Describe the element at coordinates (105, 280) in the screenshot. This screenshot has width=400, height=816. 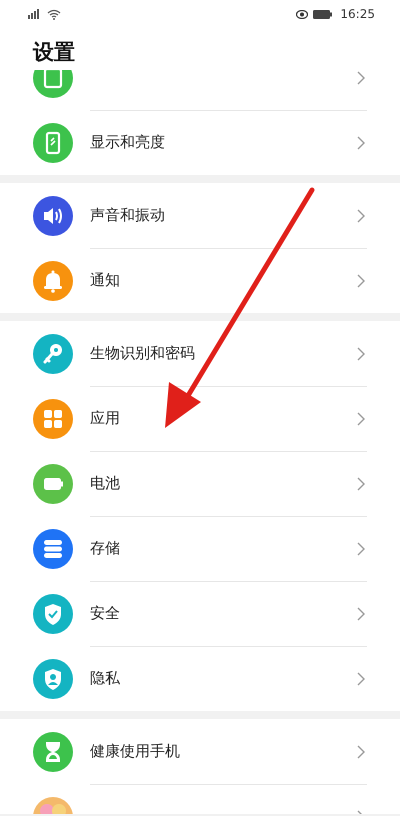
I see `row-label: 通知` at that location.